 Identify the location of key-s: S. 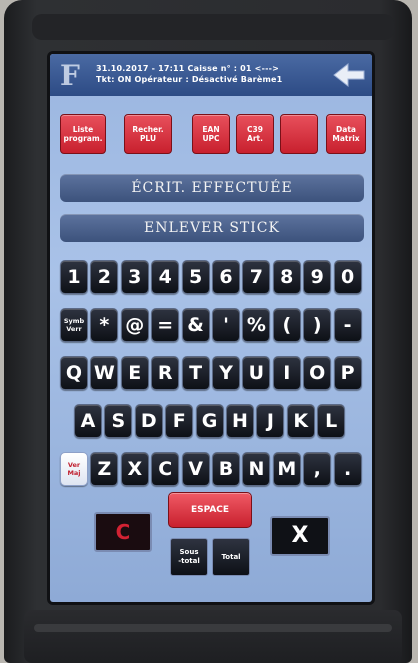
(118, 421).